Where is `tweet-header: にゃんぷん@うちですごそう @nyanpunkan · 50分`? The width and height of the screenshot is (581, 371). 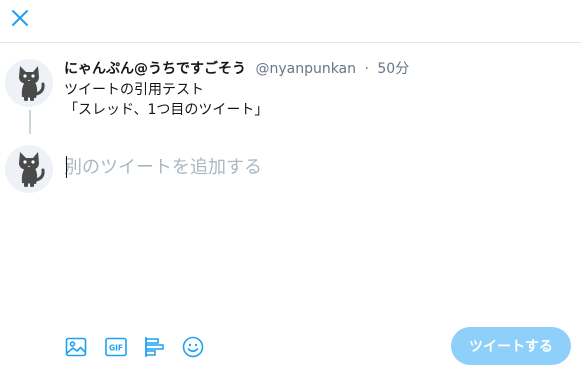 tweet-header: にゃんぷん@うちですごそう @nyanpunkan · 50分 is located at coordinates (236, 69).